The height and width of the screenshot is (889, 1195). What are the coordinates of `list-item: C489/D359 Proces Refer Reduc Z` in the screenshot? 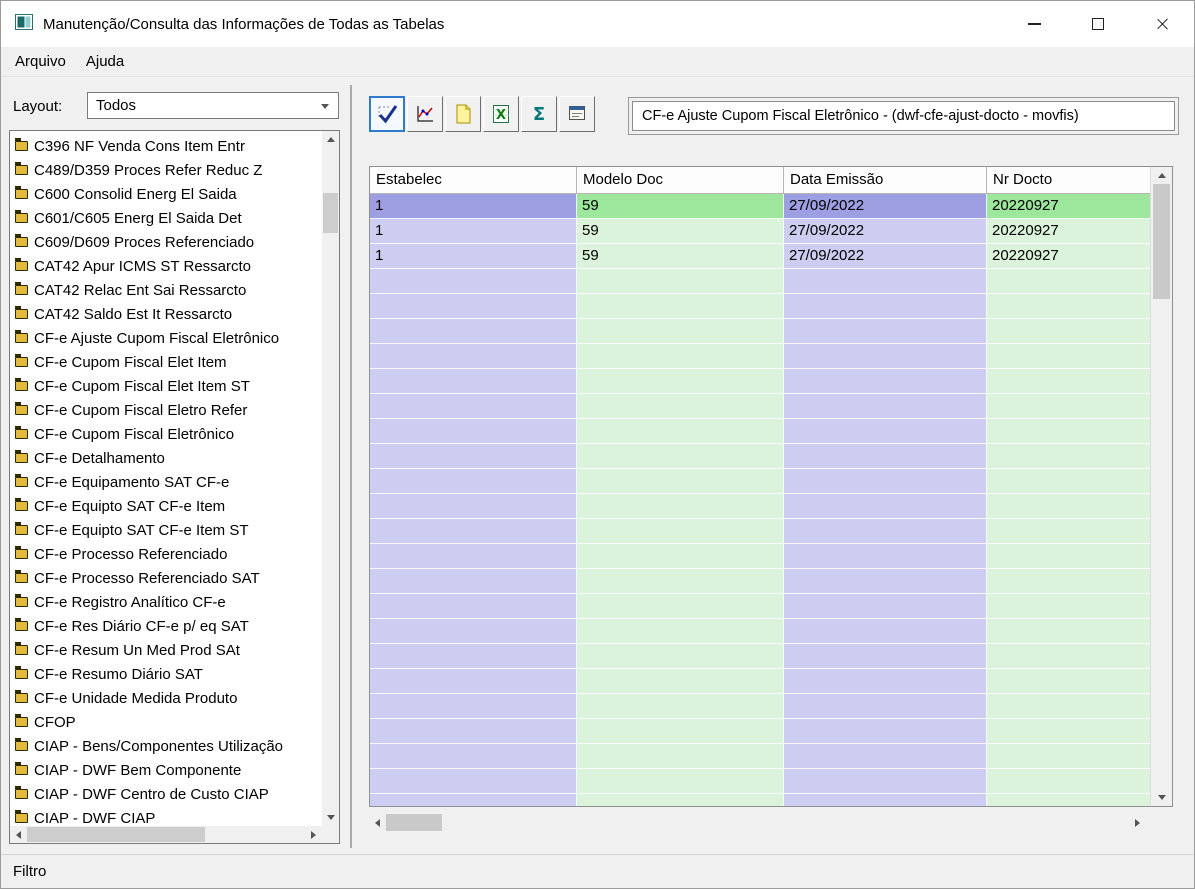 It's located at (166, 170).